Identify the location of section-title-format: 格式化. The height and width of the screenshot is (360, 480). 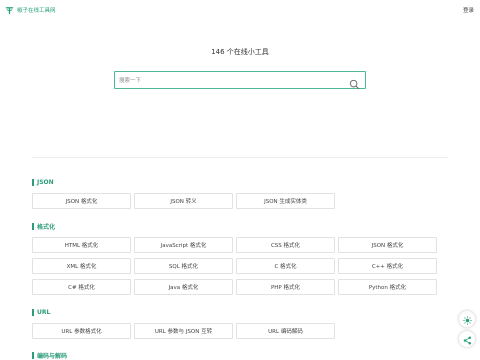
(43, 226).